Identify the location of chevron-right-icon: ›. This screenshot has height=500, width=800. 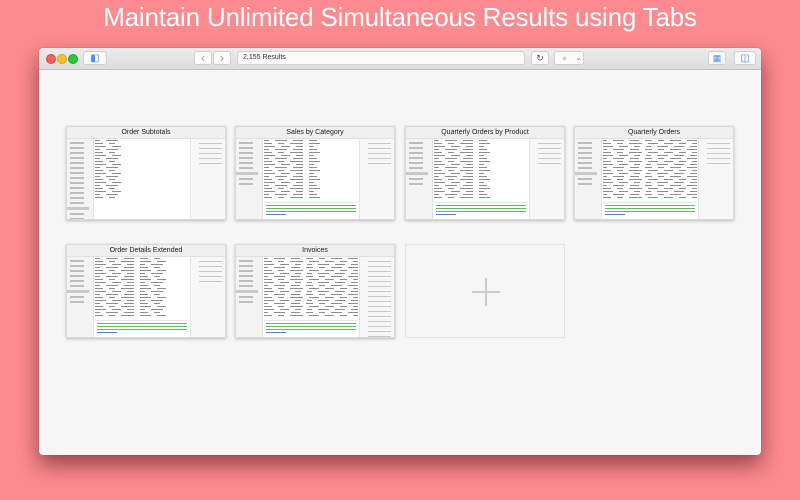
(222, 58).